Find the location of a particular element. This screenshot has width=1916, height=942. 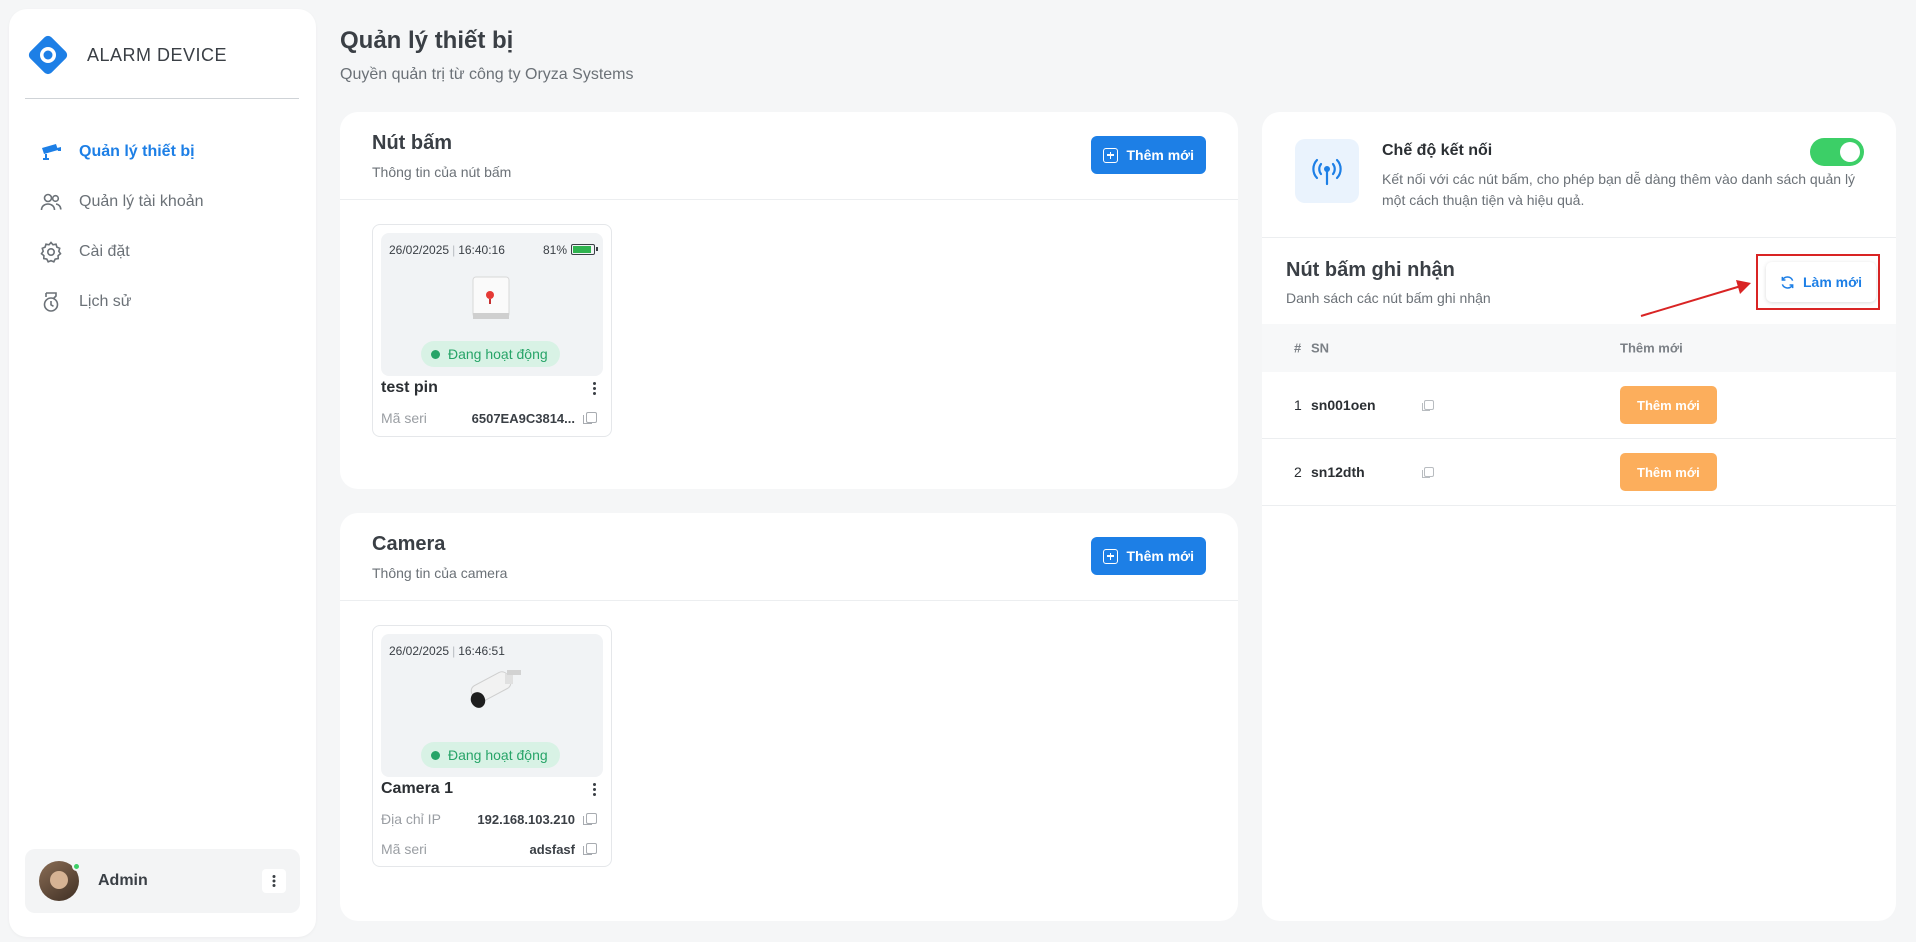

broadcast-icon is located at coordinates (1327, 171).